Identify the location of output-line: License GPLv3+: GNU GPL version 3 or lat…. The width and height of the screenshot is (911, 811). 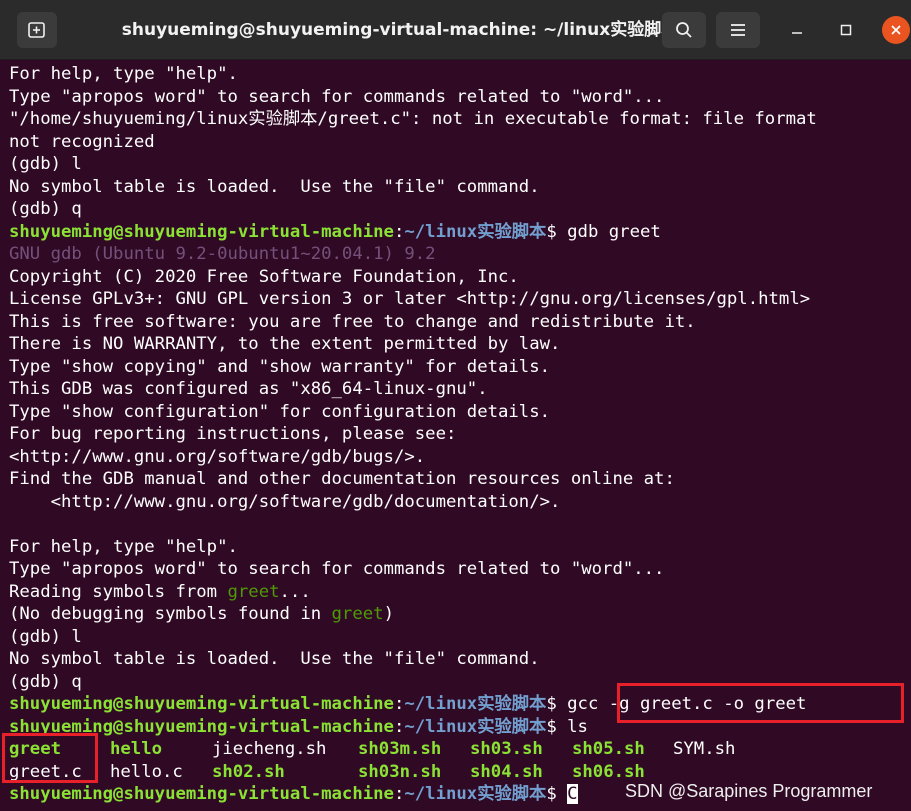
(410, 299).